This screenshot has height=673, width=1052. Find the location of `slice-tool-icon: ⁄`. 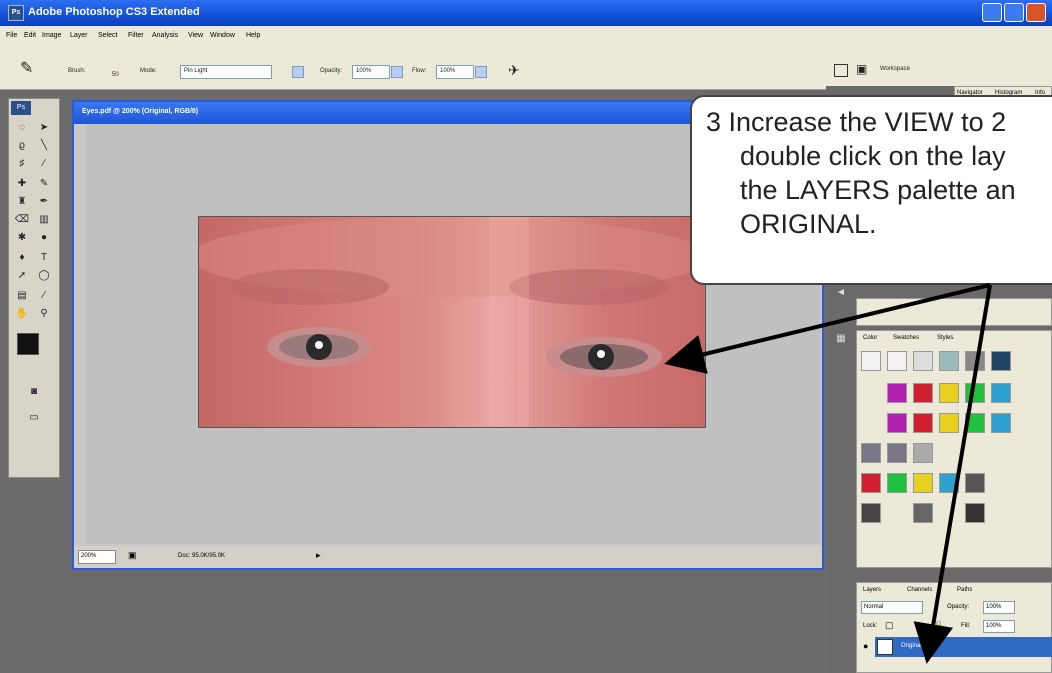

slice-tool-icon: ⁄ is located at coordinates (44, 164).